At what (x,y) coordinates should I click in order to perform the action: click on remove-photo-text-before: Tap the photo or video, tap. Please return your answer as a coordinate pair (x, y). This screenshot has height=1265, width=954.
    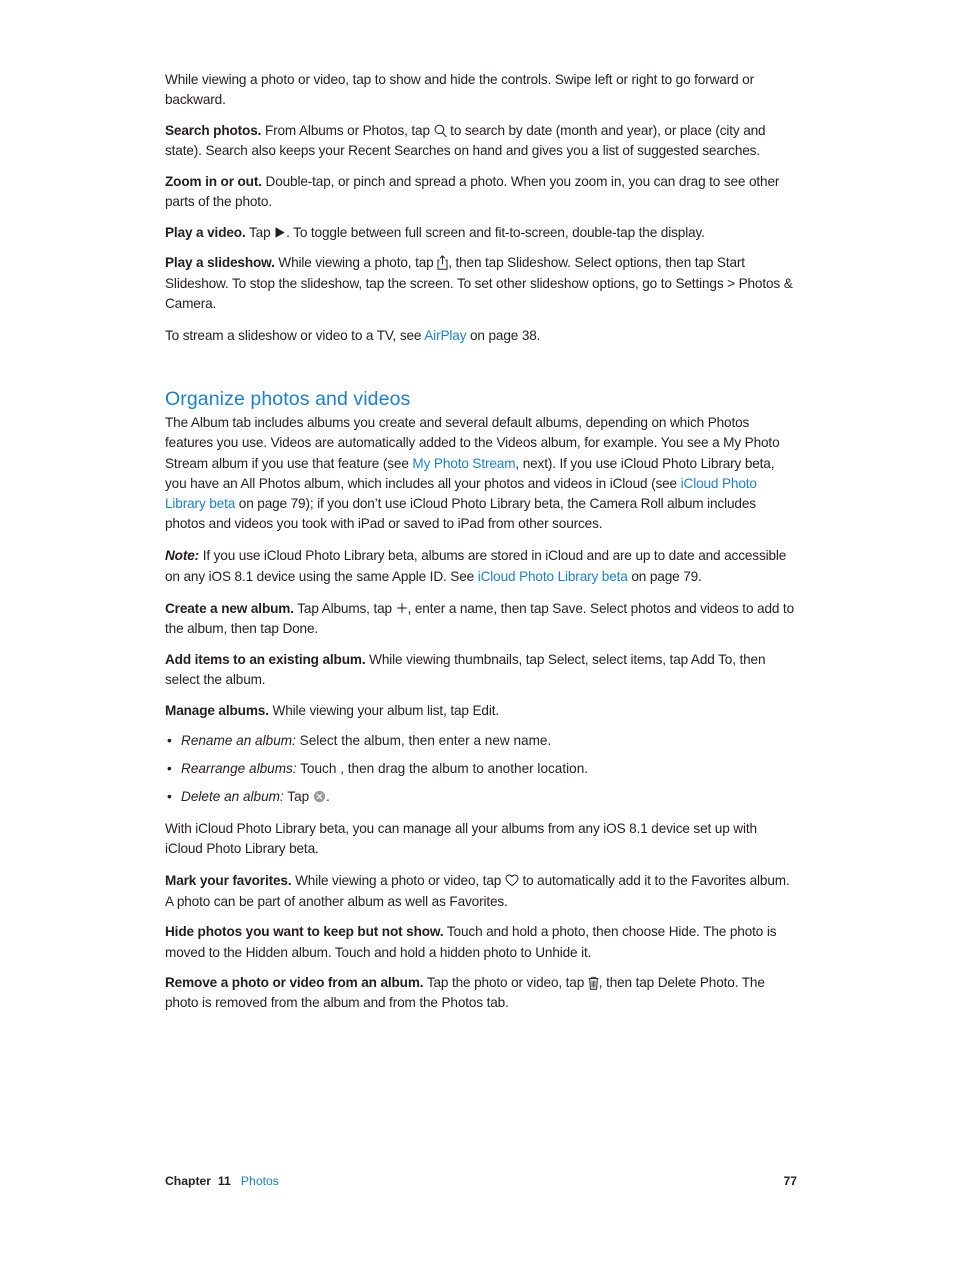
    Looking at the image, I should click on (505, 983).